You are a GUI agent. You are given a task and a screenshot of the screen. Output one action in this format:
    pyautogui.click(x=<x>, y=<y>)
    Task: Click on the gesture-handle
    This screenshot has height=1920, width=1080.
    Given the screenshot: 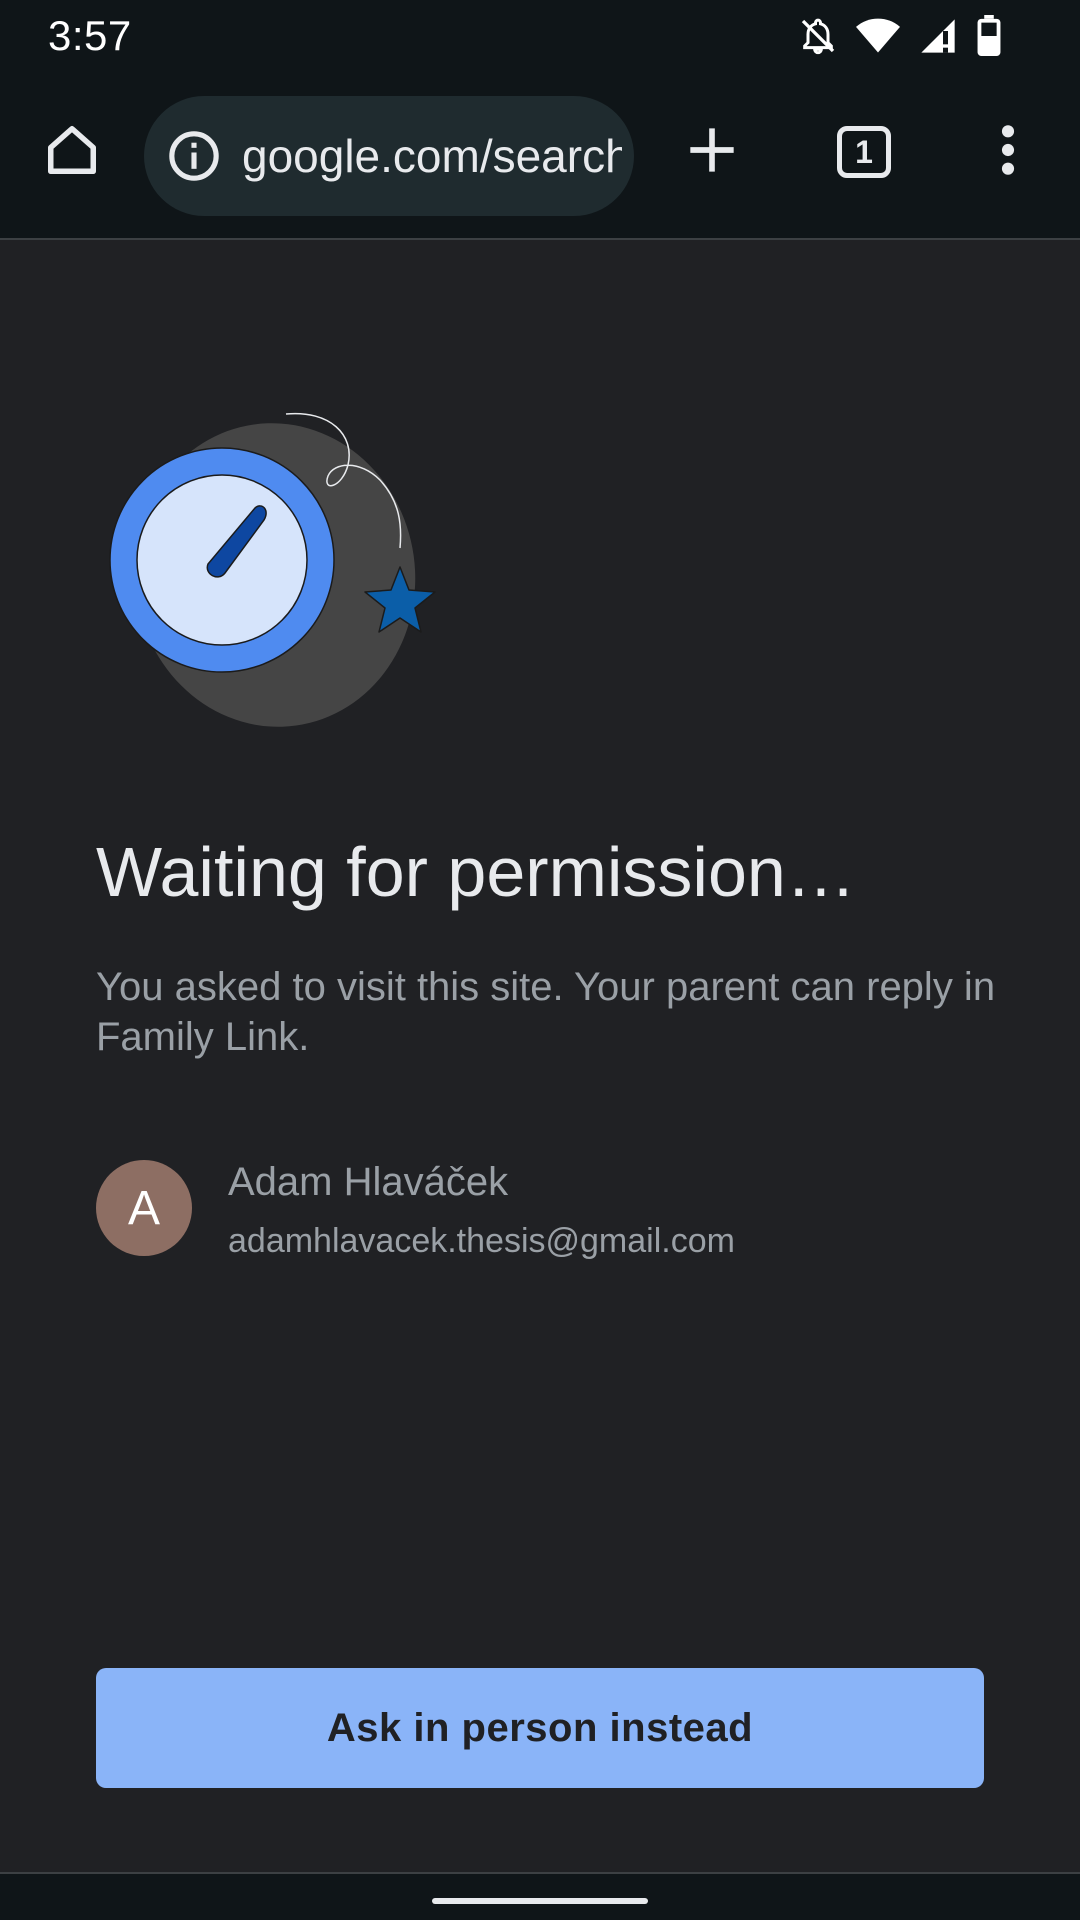 What is the action you would take?
    pyautogui.click(x=540, y=1901)
    